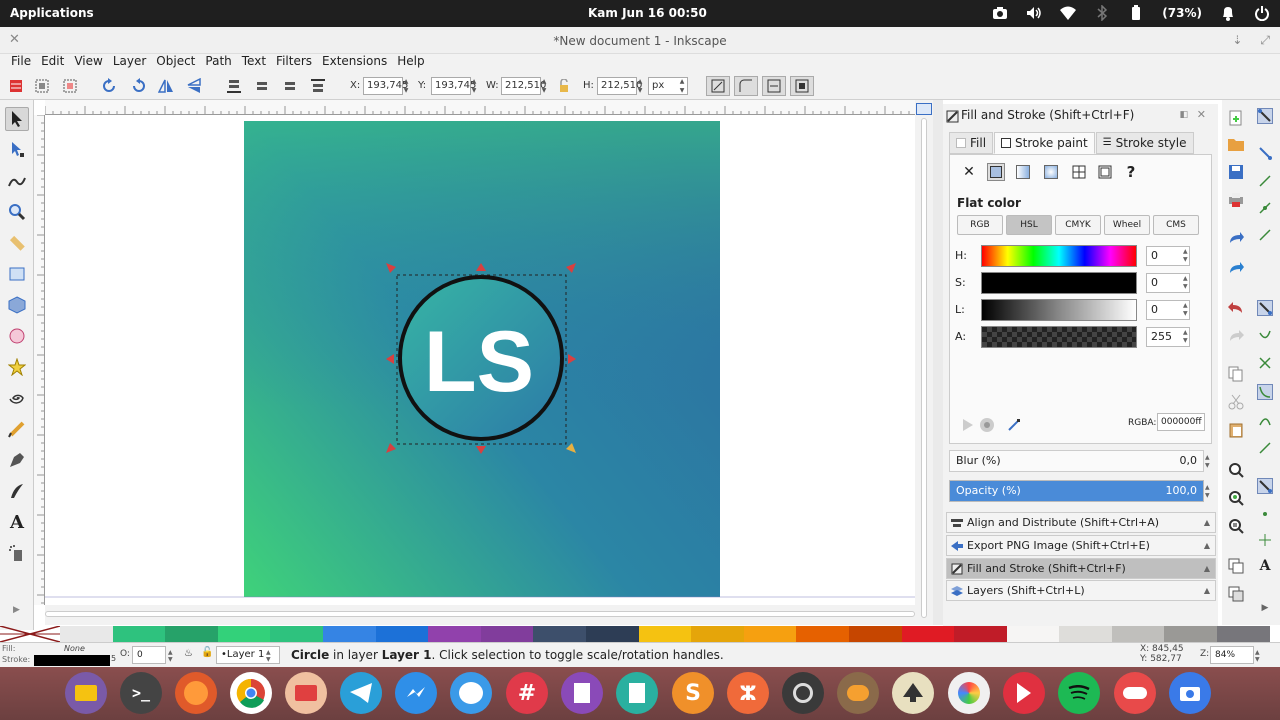  Describe the element at coordinates (1190, 693) in the screenshot. I see `dock-screenshot-icon` at that location.